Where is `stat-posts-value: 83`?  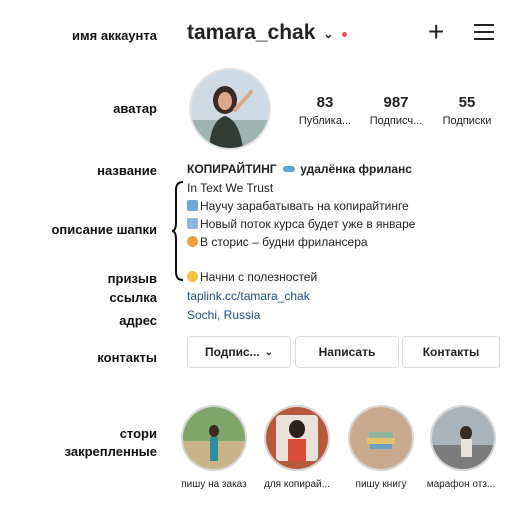
stat-posts-value: 83 is located at coordinates (325, 102).